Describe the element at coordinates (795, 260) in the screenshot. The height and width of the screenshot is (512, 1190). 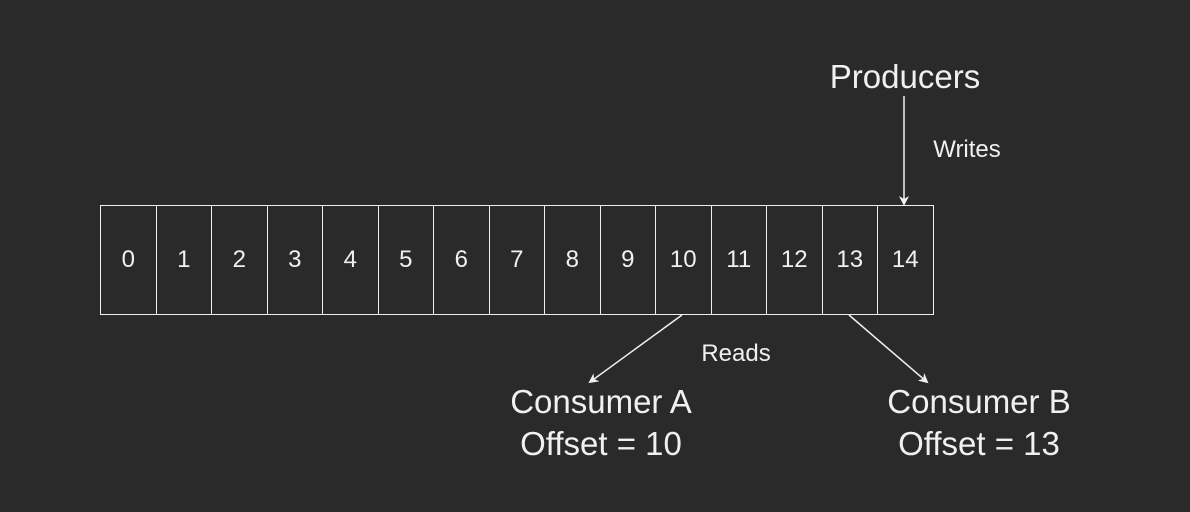
I see `log-cell: 12` at that location.